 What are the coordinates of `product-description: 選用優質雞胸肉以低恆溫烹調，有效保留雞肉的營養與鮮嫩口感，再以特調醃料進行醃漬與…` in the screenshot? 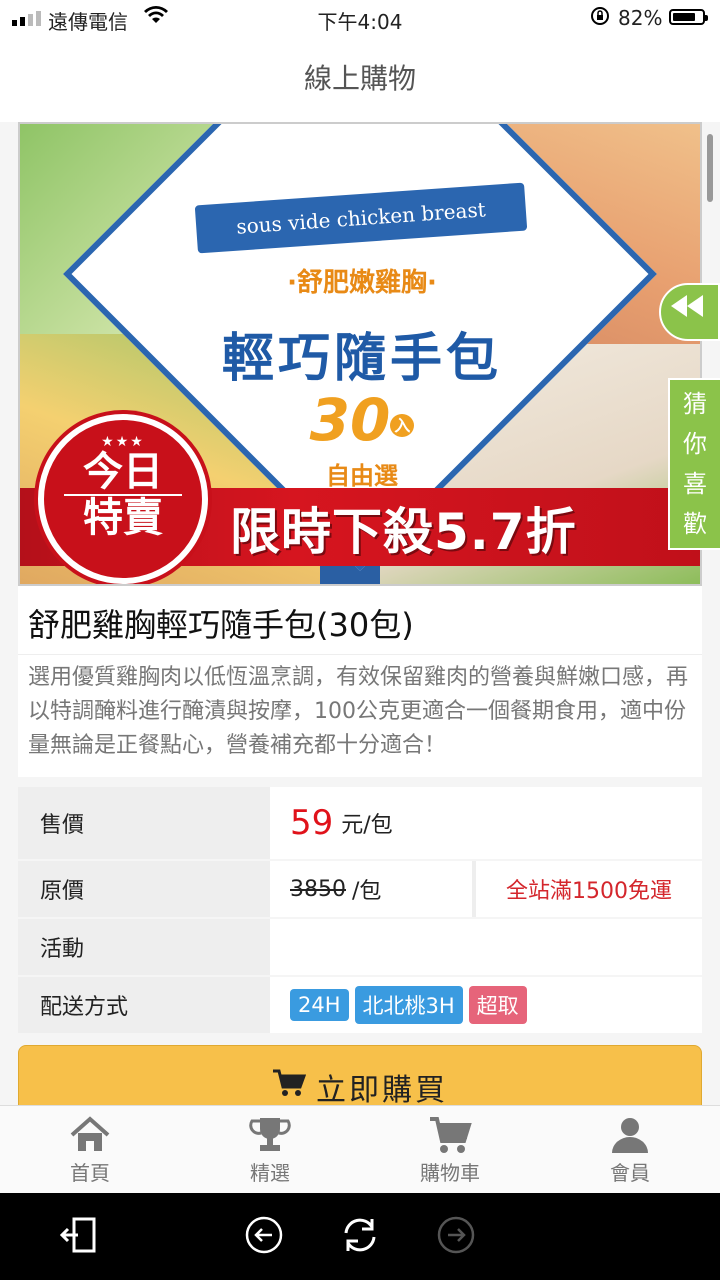 It's located at (360, 716).